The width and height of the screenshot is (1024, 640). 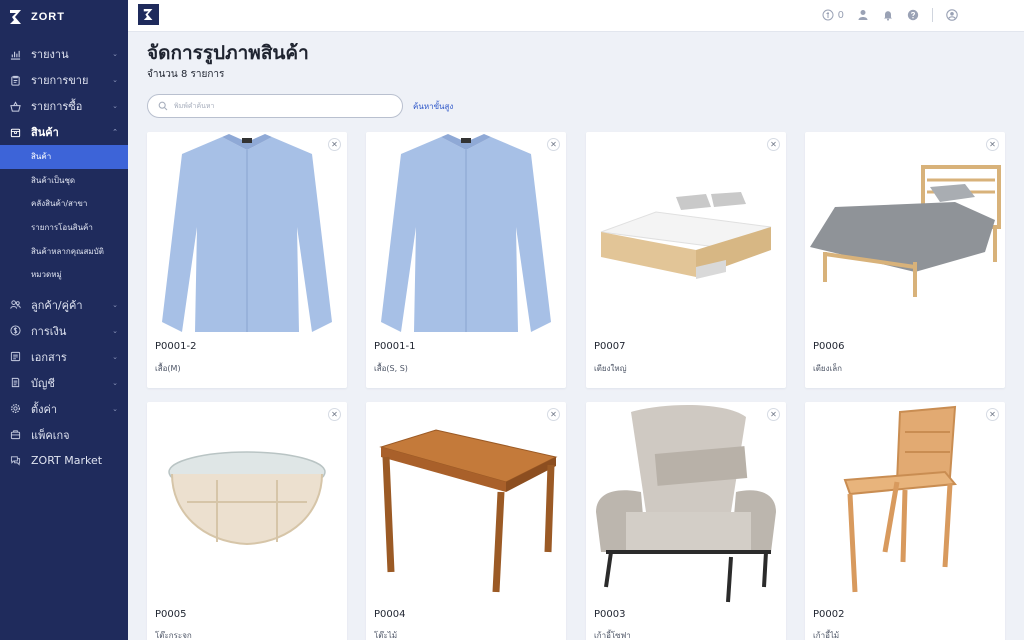 What do you see at coordinates (395, 346) in the screenshot?
I see `product-code: P0001-1` at bounding box center [395, 346].